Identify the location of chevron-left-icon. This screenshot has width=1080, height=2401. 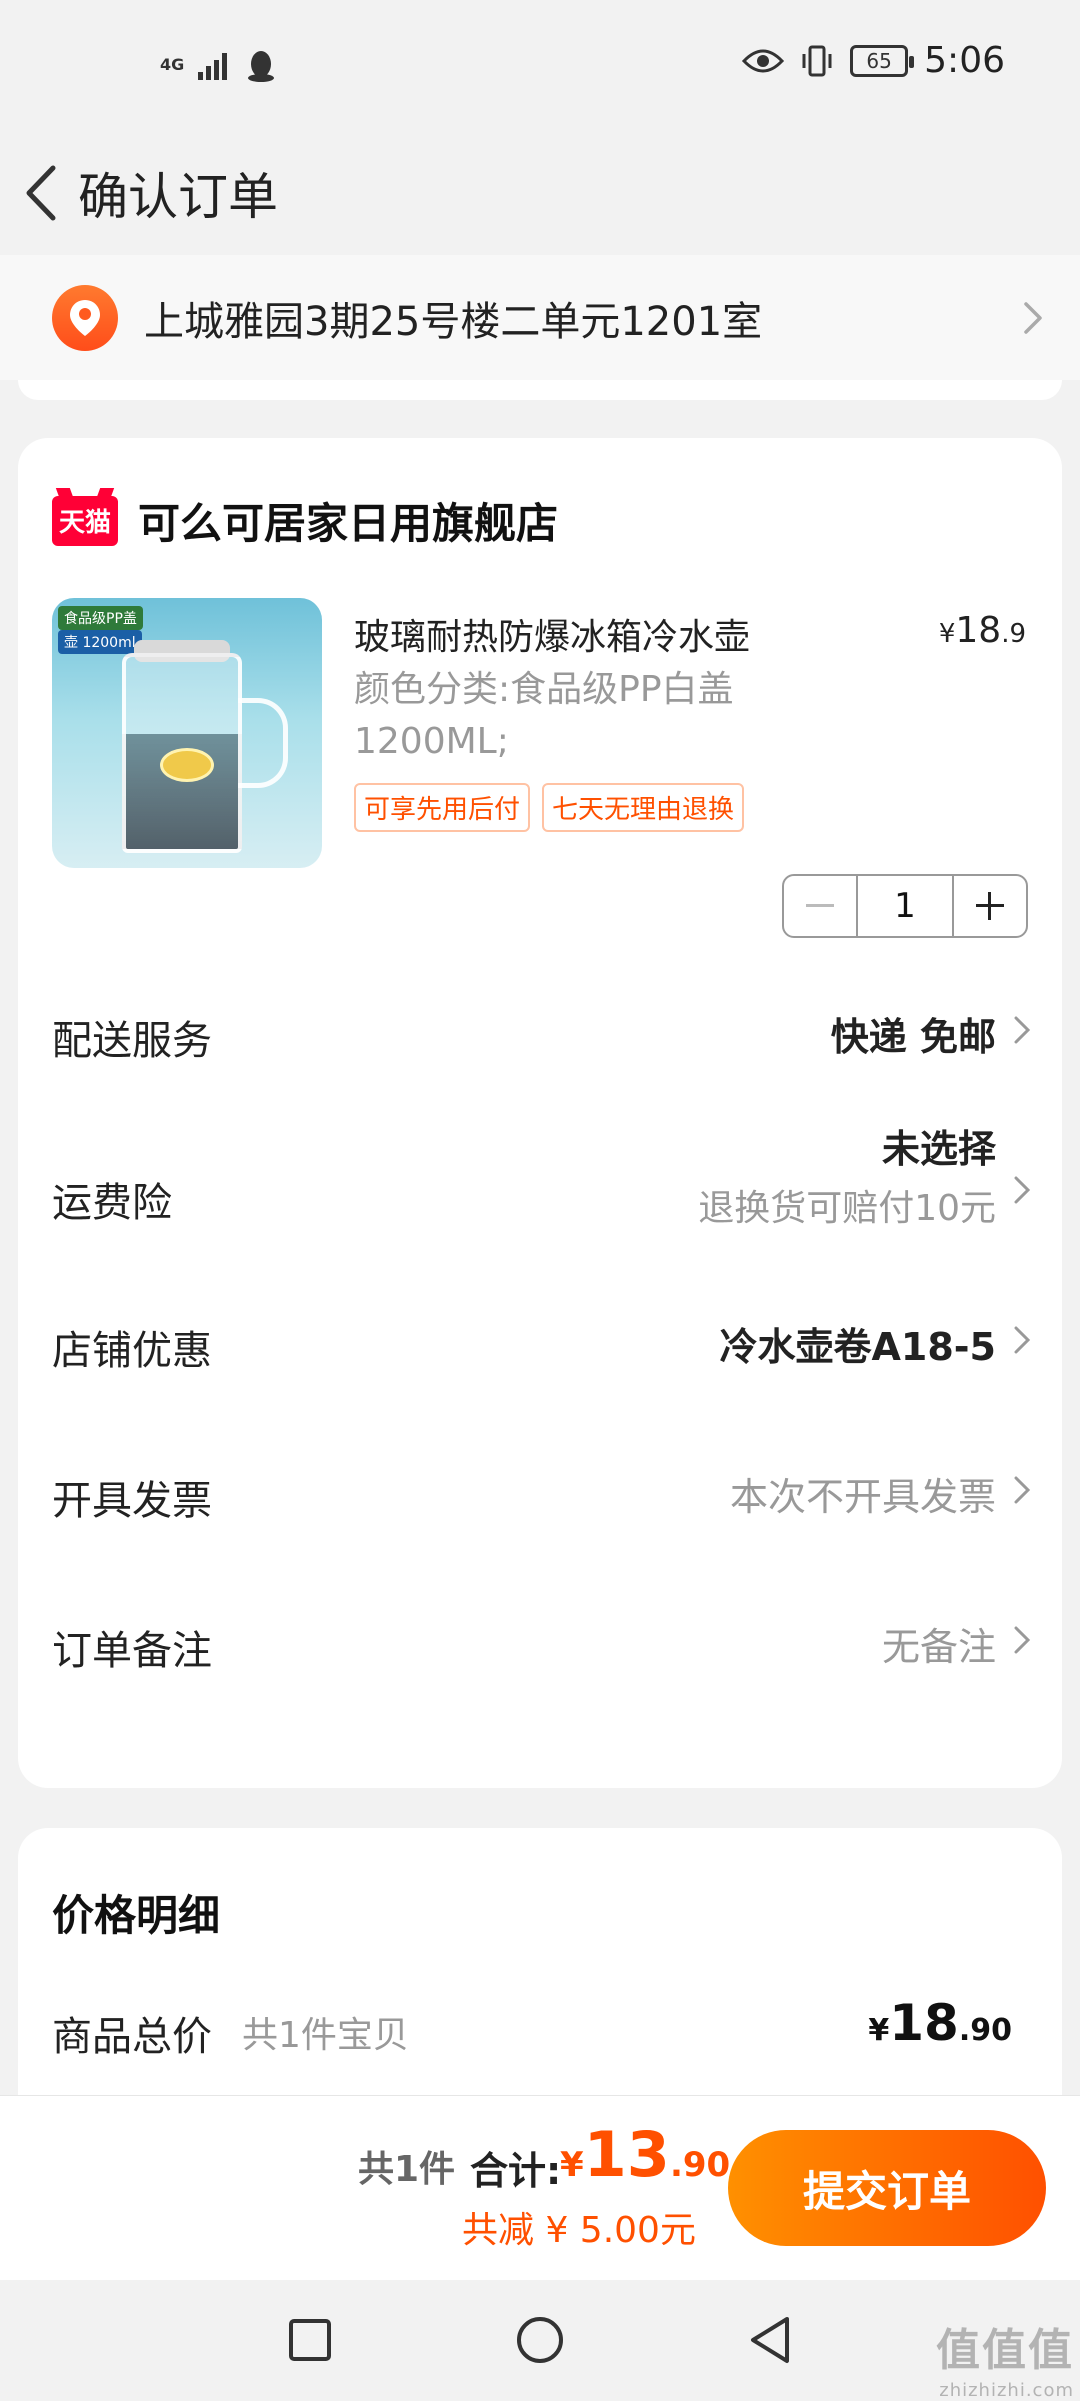
(41, 192).